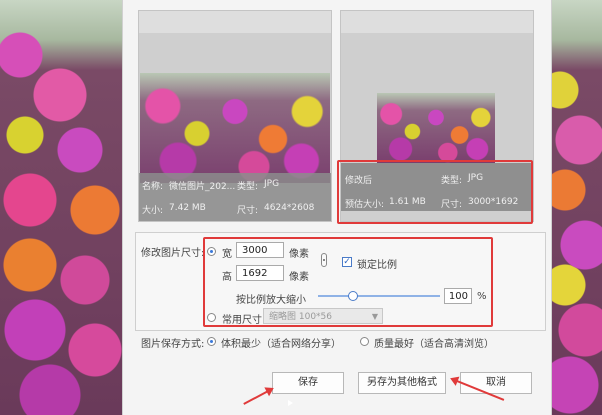 The height and width of the screenshot is (415, 602). I want to click on save-mode-small-label: 体积最少（适合网络分享）, so click(281, 344).